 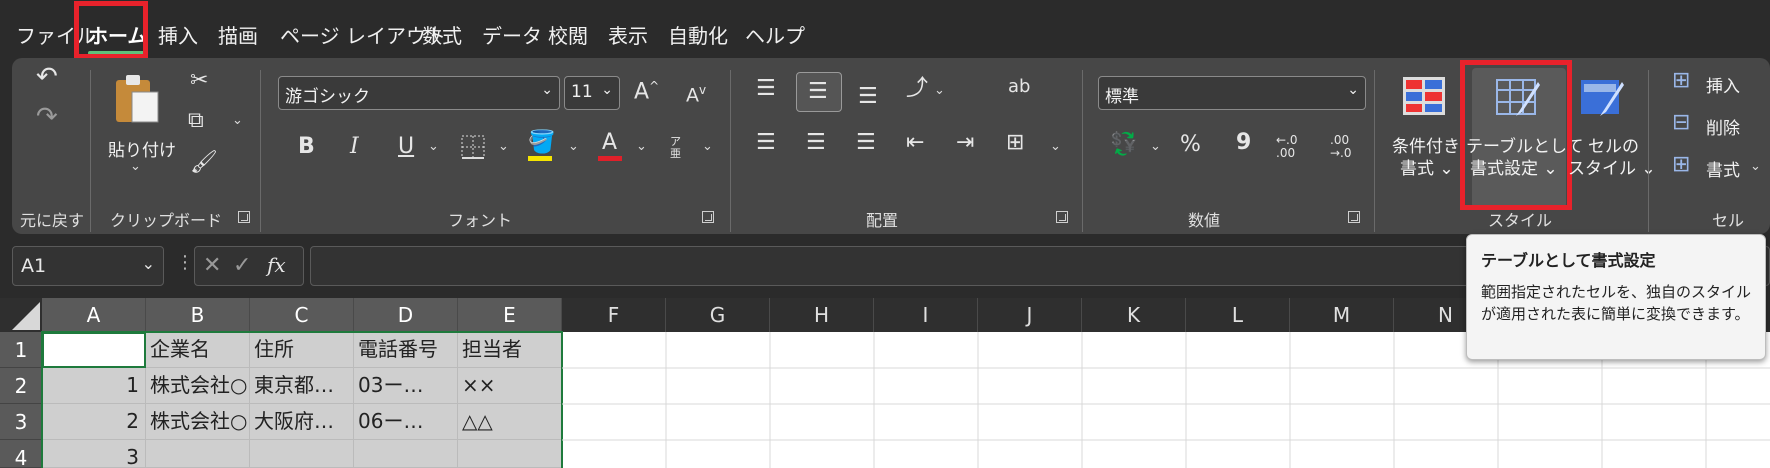 What do you see at coordinates (276, 265) in the screenshot?
I see `insert-function-button: fx` at bounding box center [276, 265].